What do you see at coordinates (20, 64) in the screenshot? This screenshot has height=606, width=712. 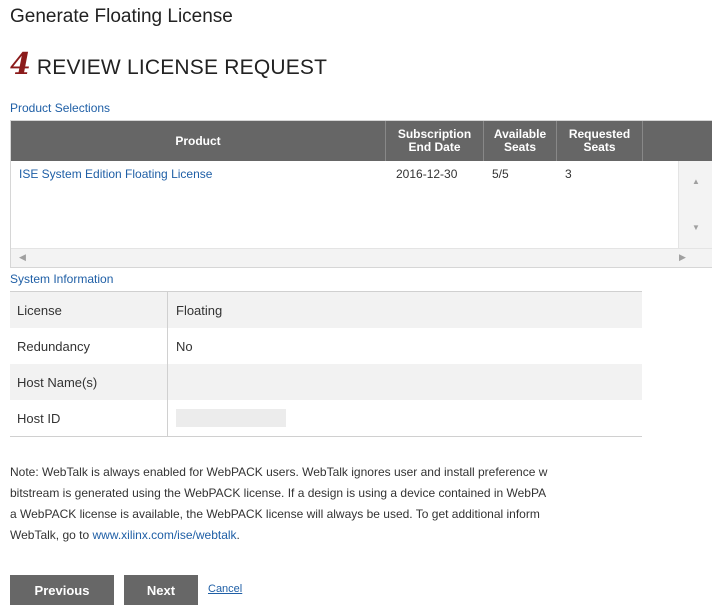 I see `step-number: 4` at bounding box center [20, 64].